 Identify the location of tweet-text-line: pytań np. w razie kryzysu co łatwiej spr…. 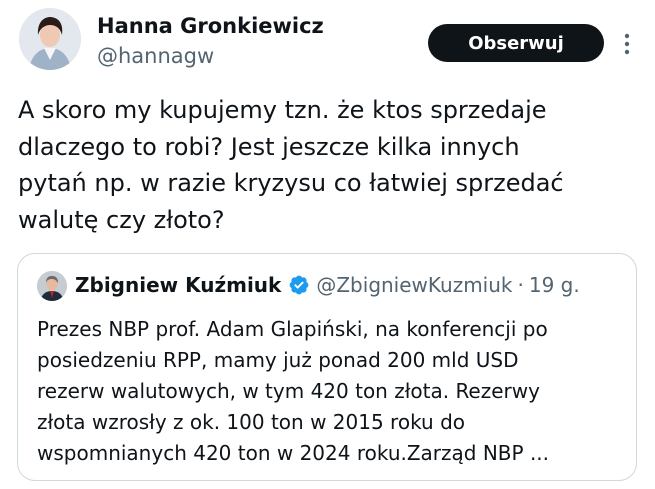
(291, 183).